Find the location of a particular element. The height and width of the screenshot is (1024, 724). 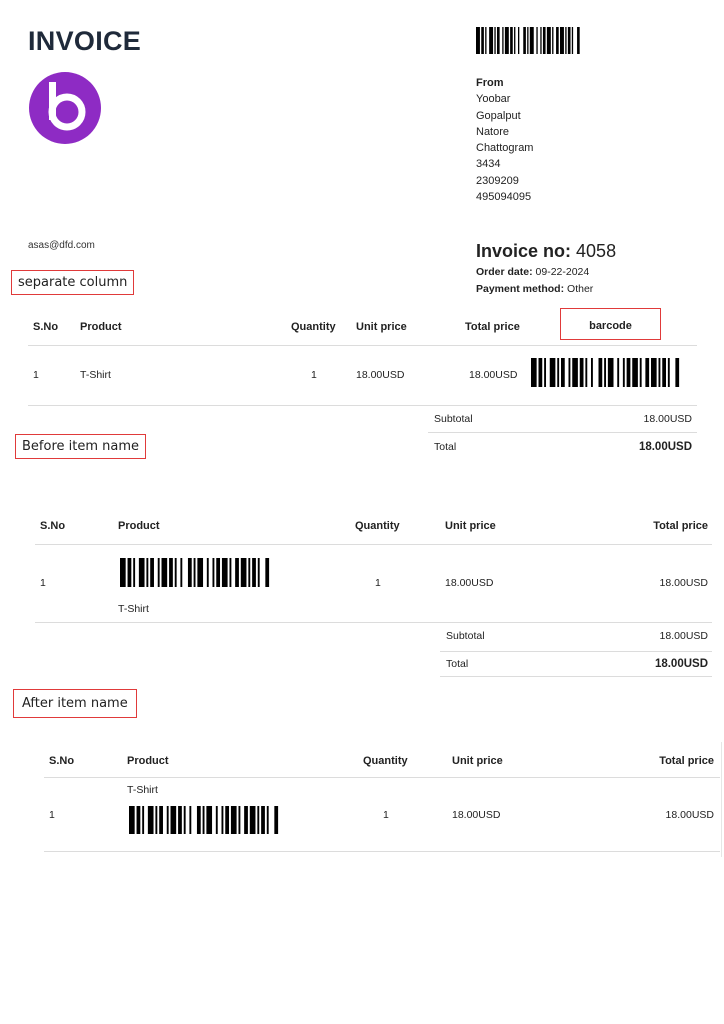

callout-before-item-name: Before item name is located at coordinates (81, 446).